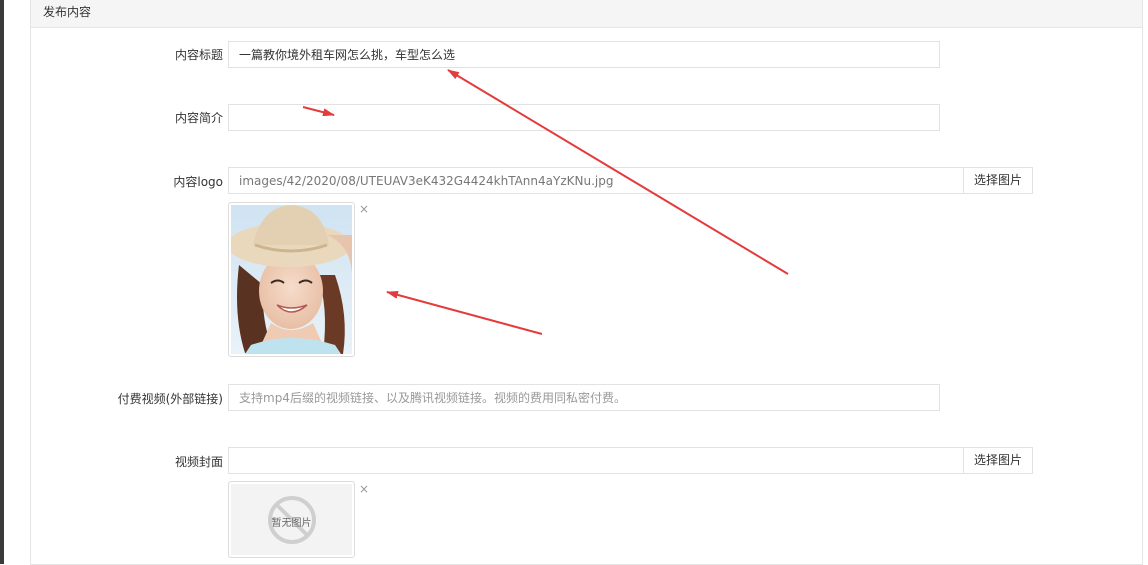 Image resolution: width=1148 pixels, height=565 pixels. What do you see at coordinates (464, 313) in the screenshot?
I see `red-arrow-to-logo` at bounding box center [464, 313].